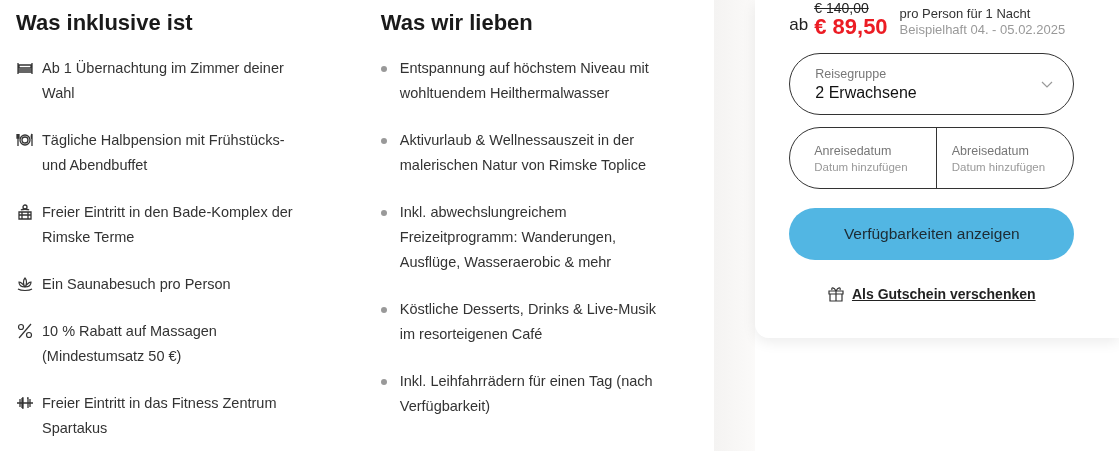 This screenshot has width=1119, height=451. What do you see at coordinates (168, 225) in the screenshot?
I see `feature-text: Freier Eintritt in den Bade-Komplex der Rimske Terme` at bounding box center [168, 225].